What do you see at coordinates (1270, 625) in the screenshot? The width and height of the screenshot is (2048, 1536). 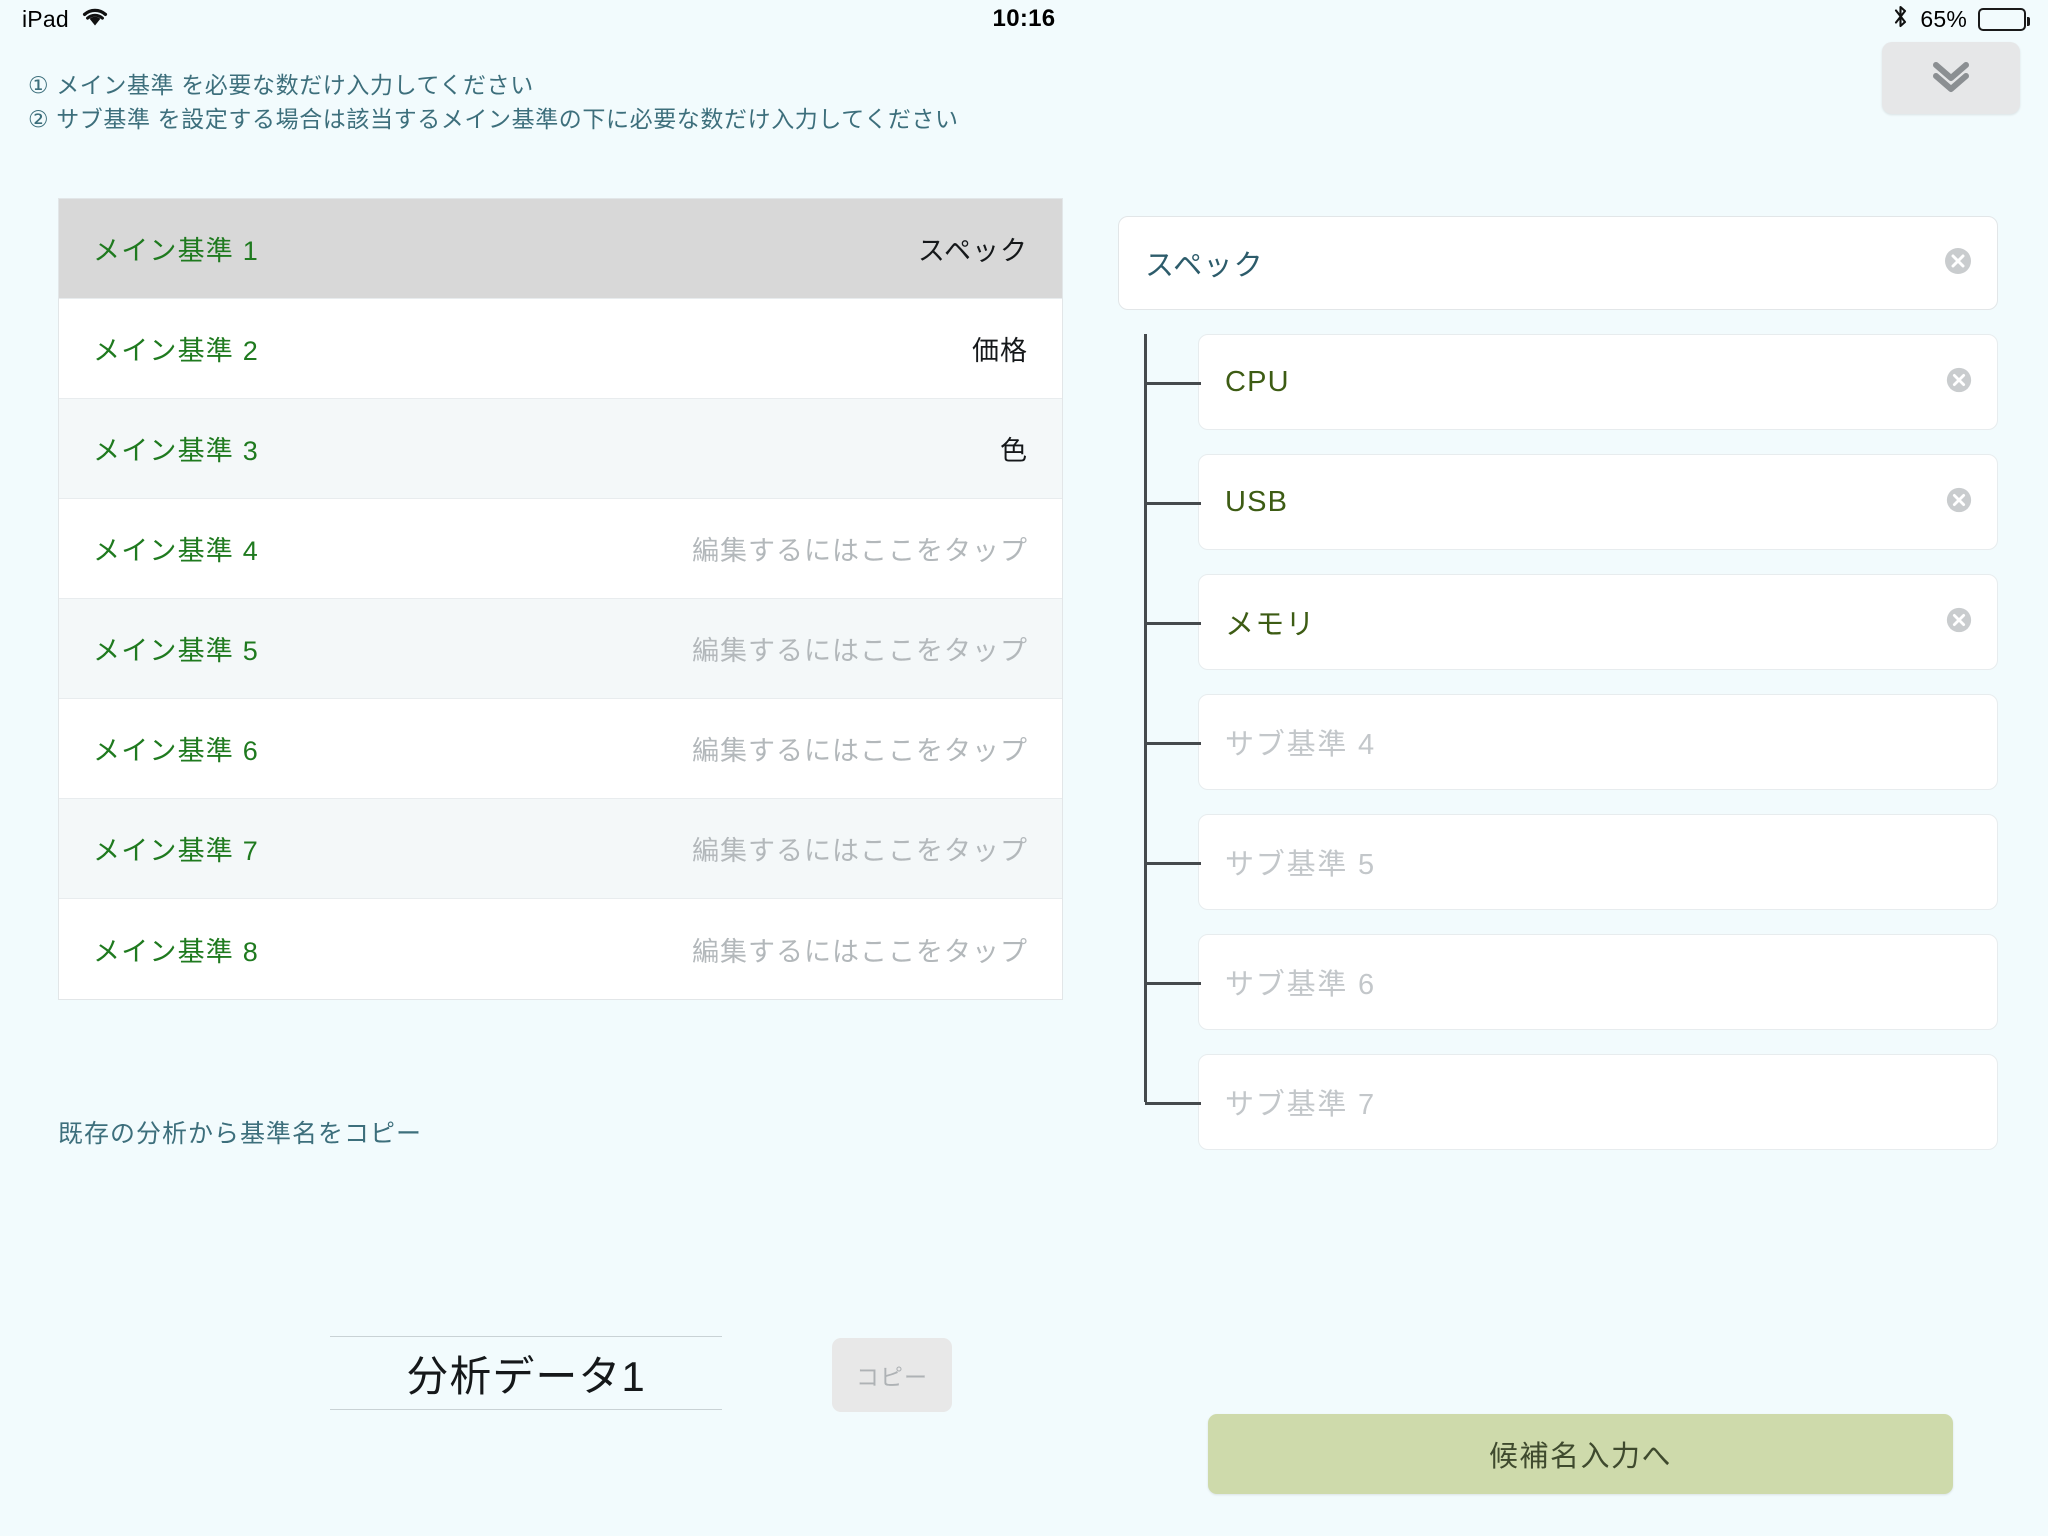 I see `sub-criteria-value: メモリ` at bounding box center [1270, 625].